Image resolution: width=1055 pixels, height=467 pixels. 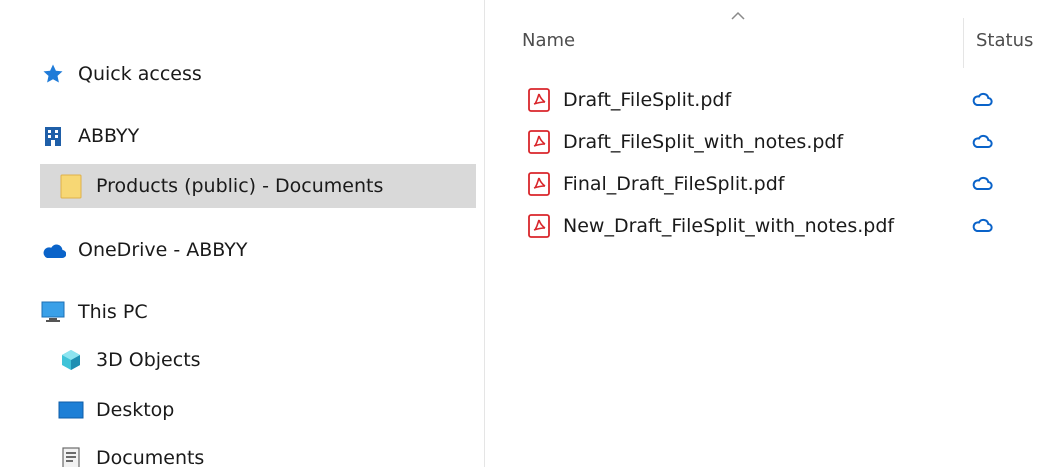 I want to click on nav-item-label: ABBYY, so click(x=109, y=136).